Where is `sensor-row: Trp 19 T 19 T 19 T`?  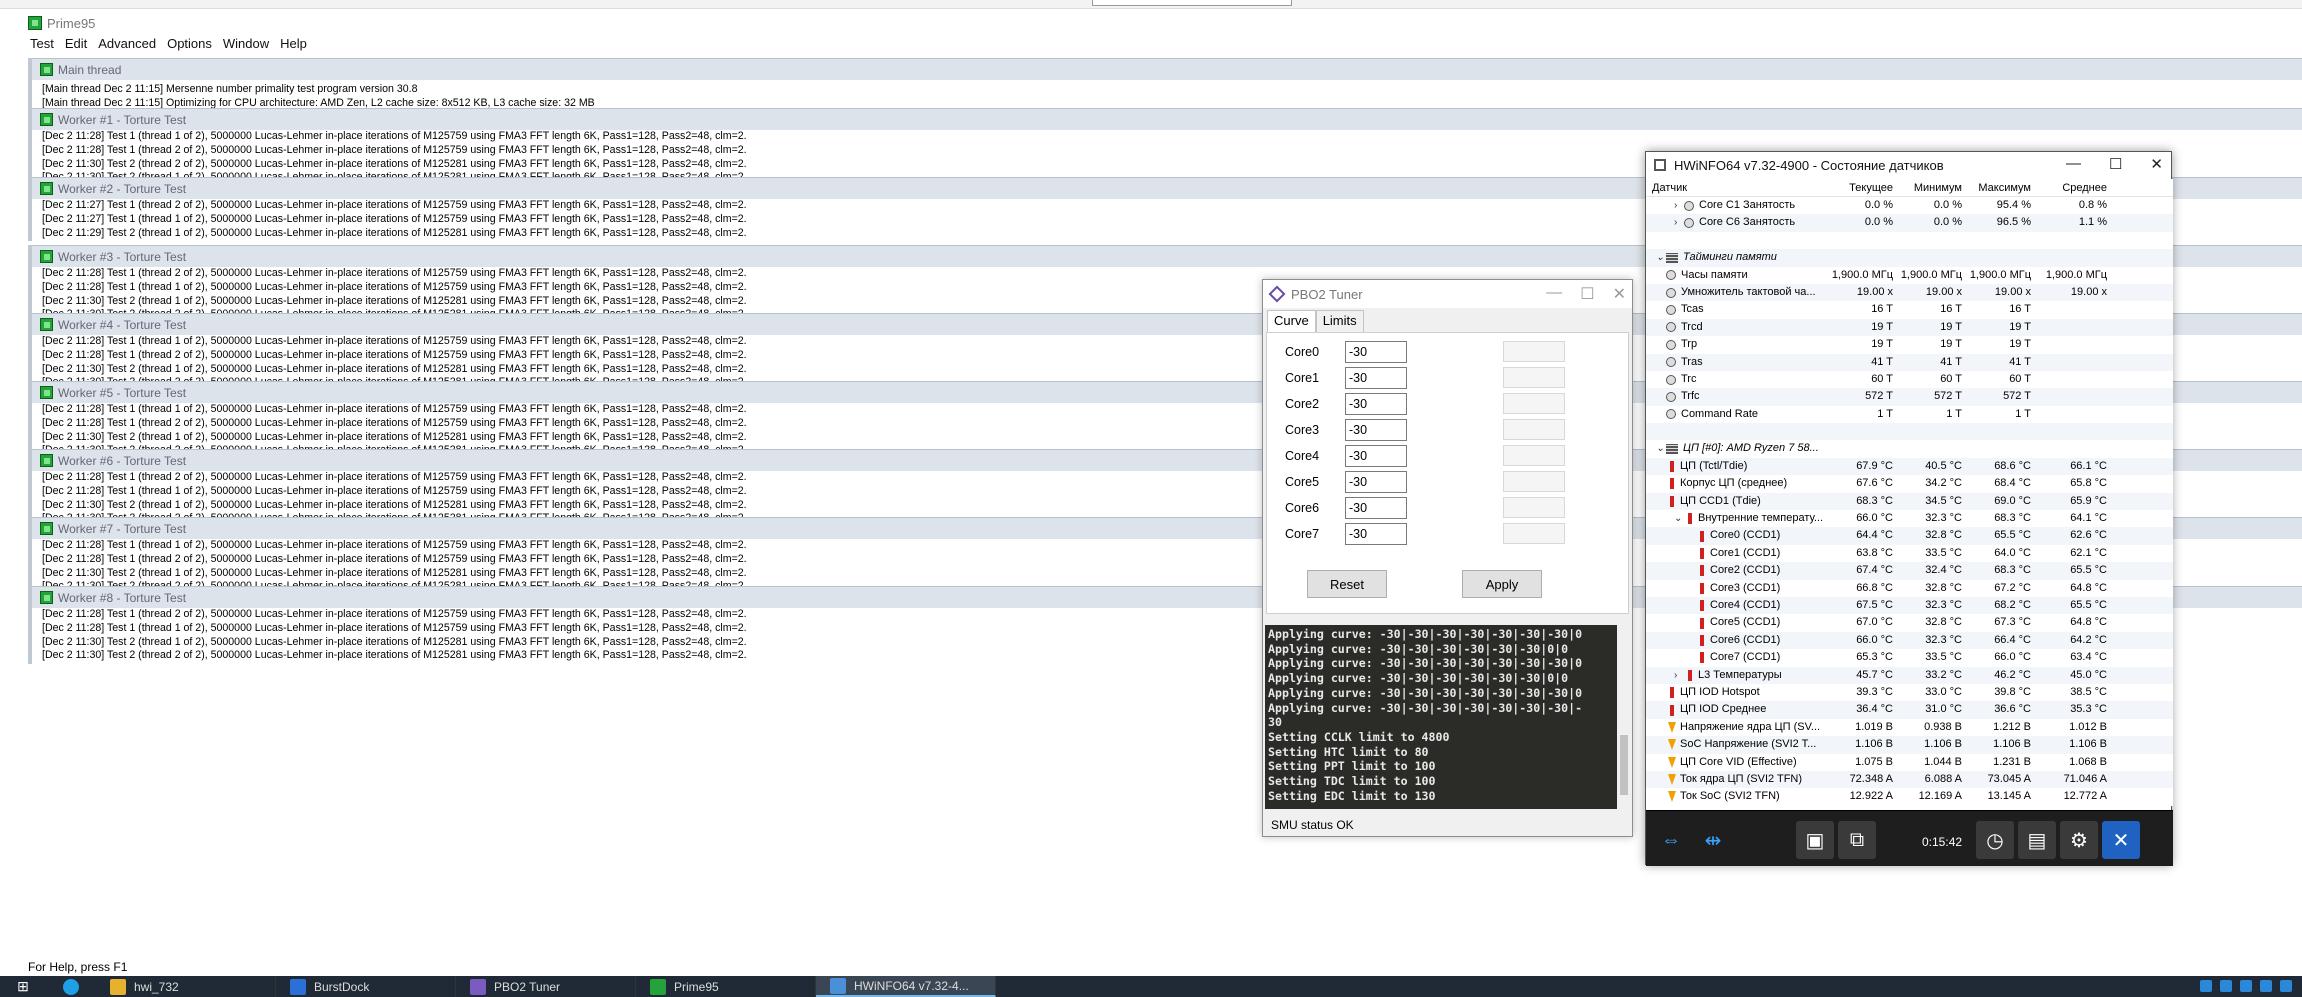 sensor-row: Trp 19 T 19 T 19 T is located at coordinates (1909, 345).